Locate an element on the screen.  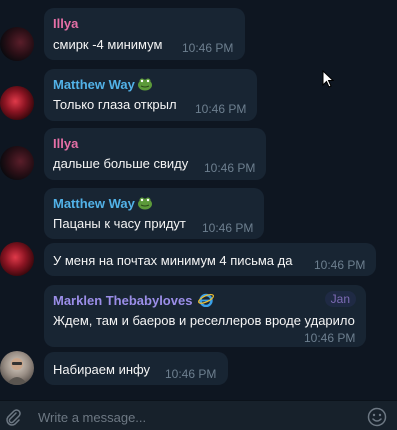
person-photo-icon is located at coordinates (17, 371).